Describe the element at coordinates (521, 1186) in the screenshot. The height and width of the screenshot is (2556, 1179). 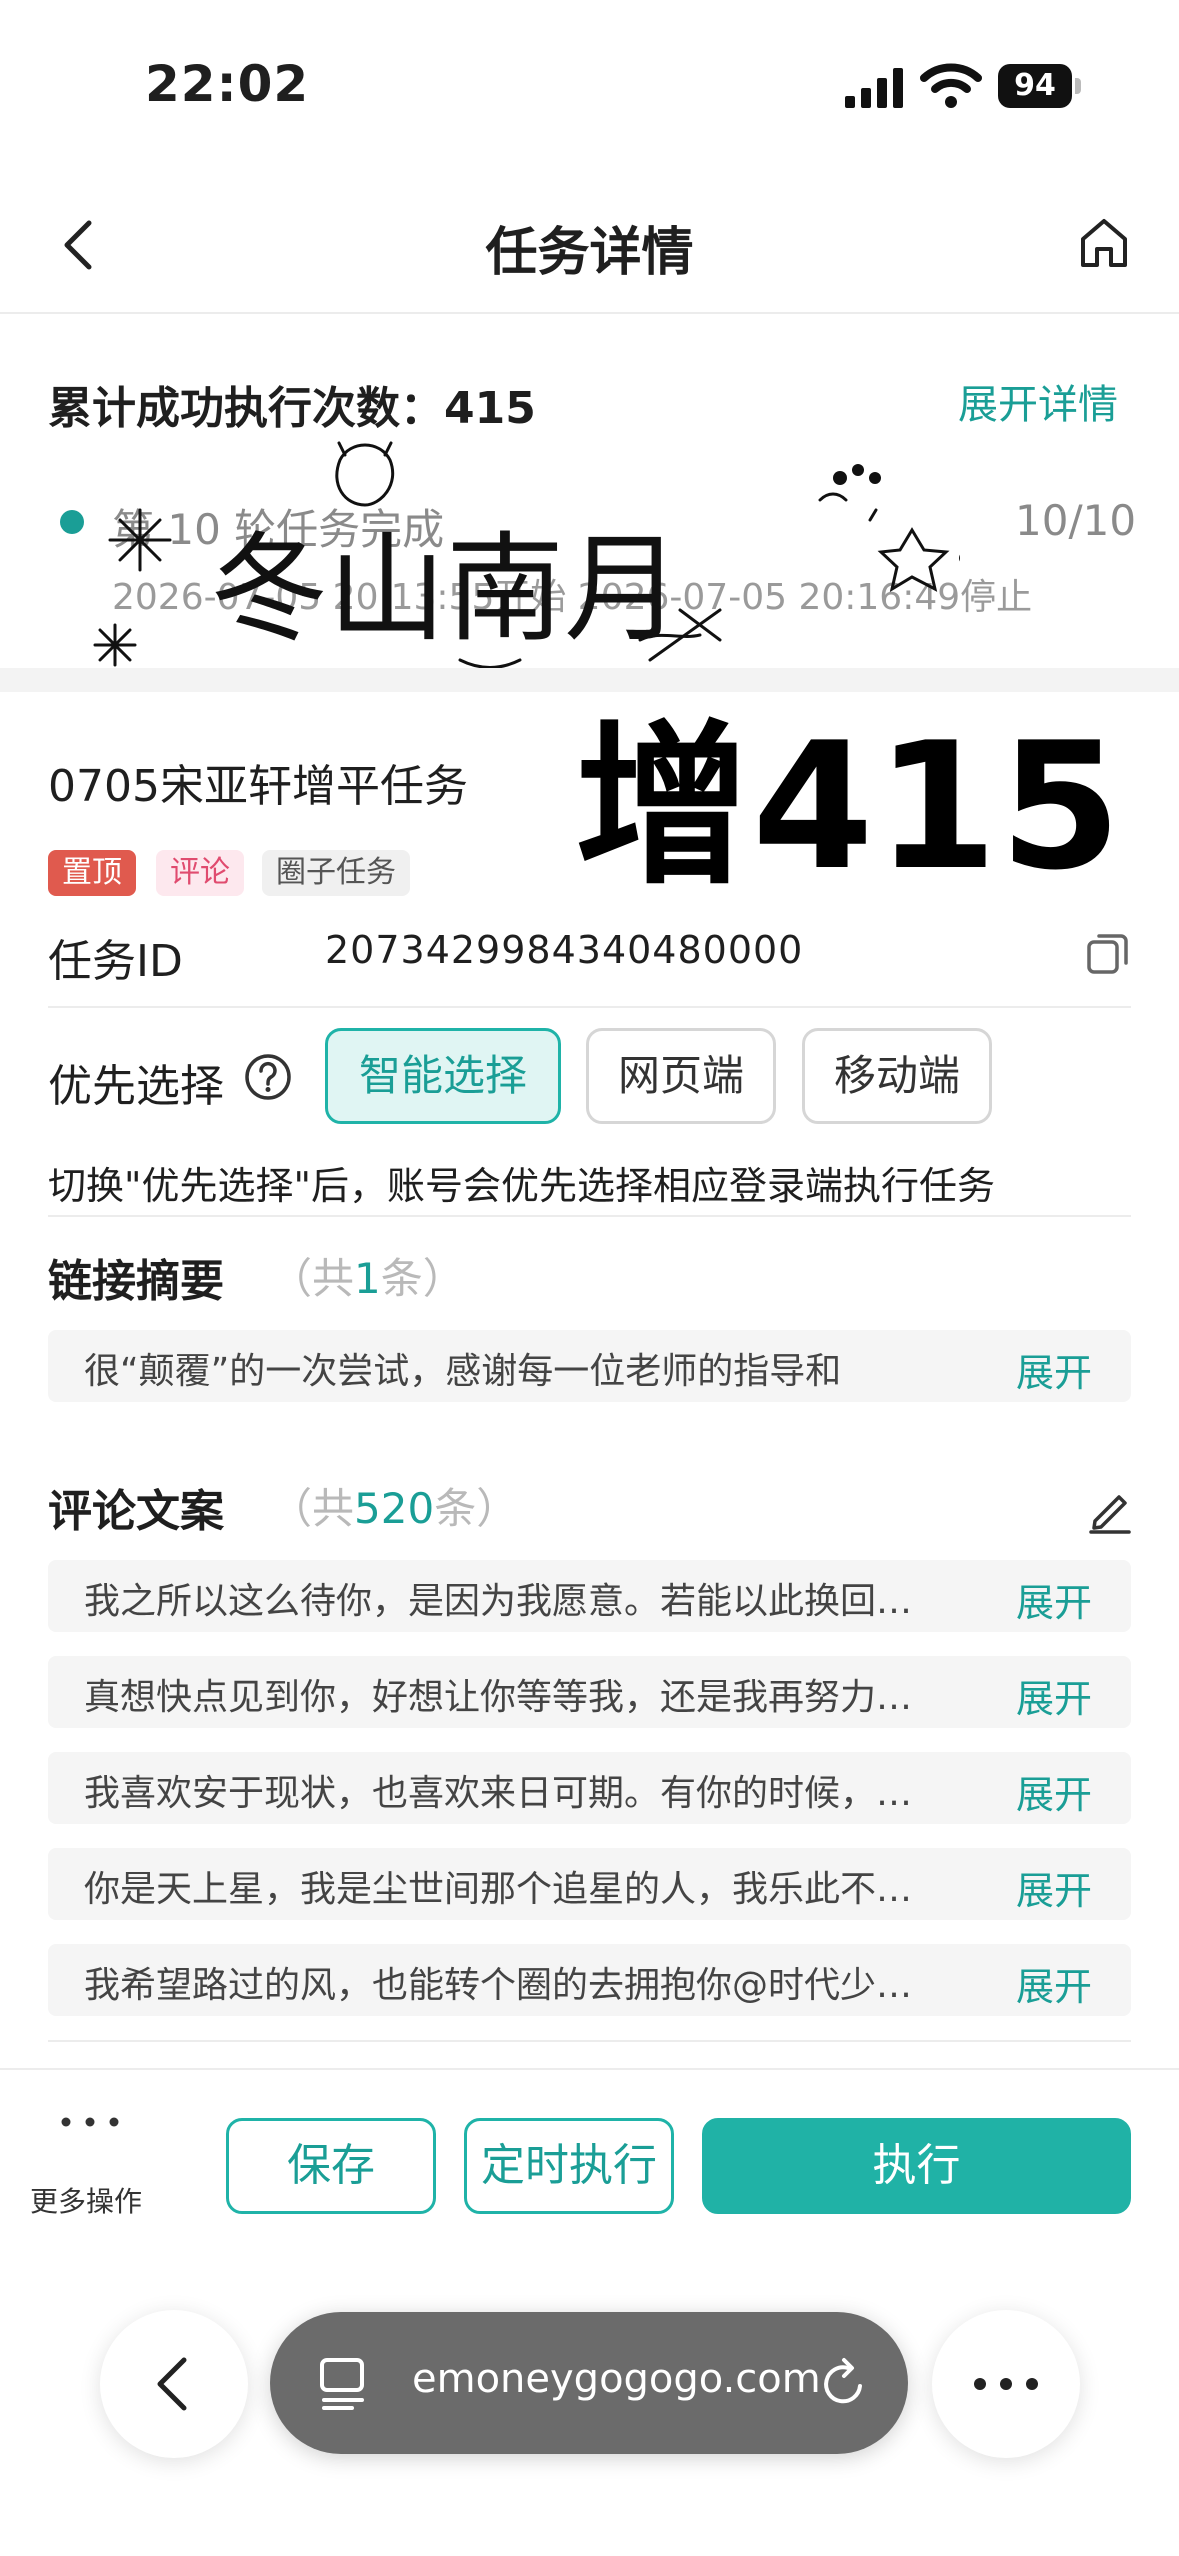
I see `preference-hint: 切换"优先选择"后，账号会优先选择相应登录端执行任务` at that location.